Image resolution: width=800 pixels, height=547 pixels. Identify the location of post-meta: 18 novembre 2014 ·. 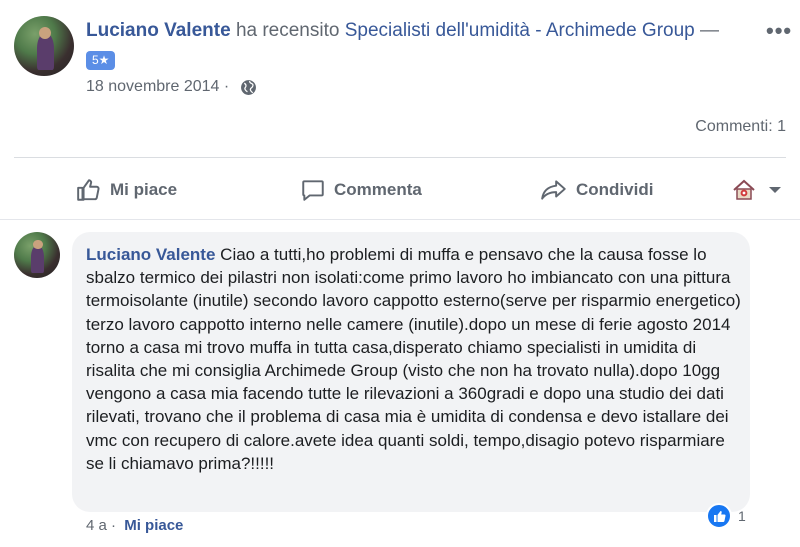
(171, 87).